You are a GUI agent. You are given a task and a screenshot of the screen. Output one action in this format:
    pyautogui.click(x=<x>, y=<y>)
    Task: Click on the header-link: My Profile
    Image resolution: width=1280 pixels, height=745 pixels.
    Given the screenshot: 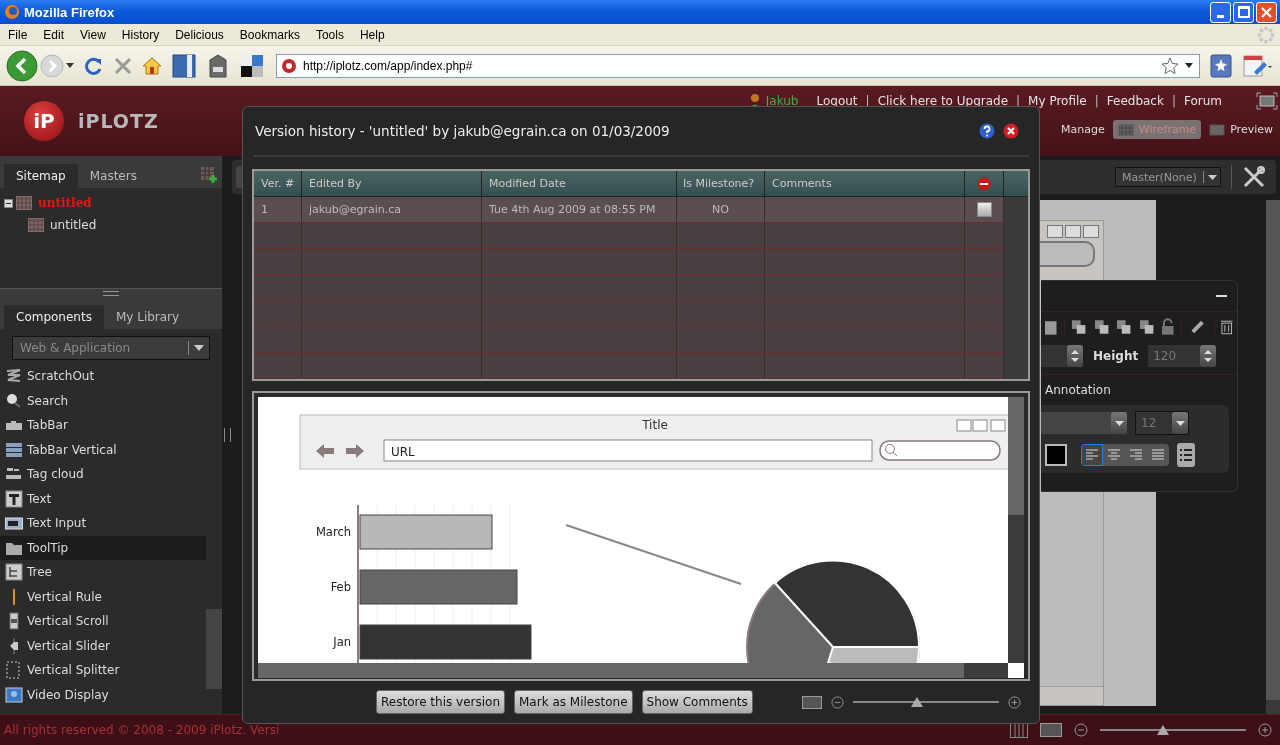 What is the action you would take?
    pyautogui.click(x=1057, y=101)
    